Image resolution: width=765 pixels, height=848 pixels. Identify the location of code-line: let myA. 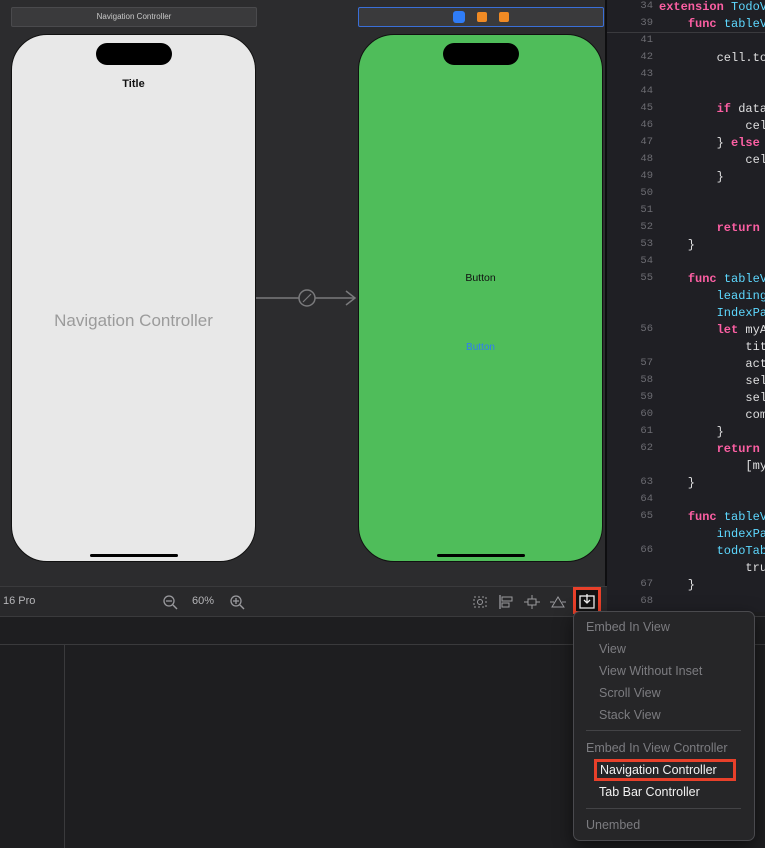
(712, 330).